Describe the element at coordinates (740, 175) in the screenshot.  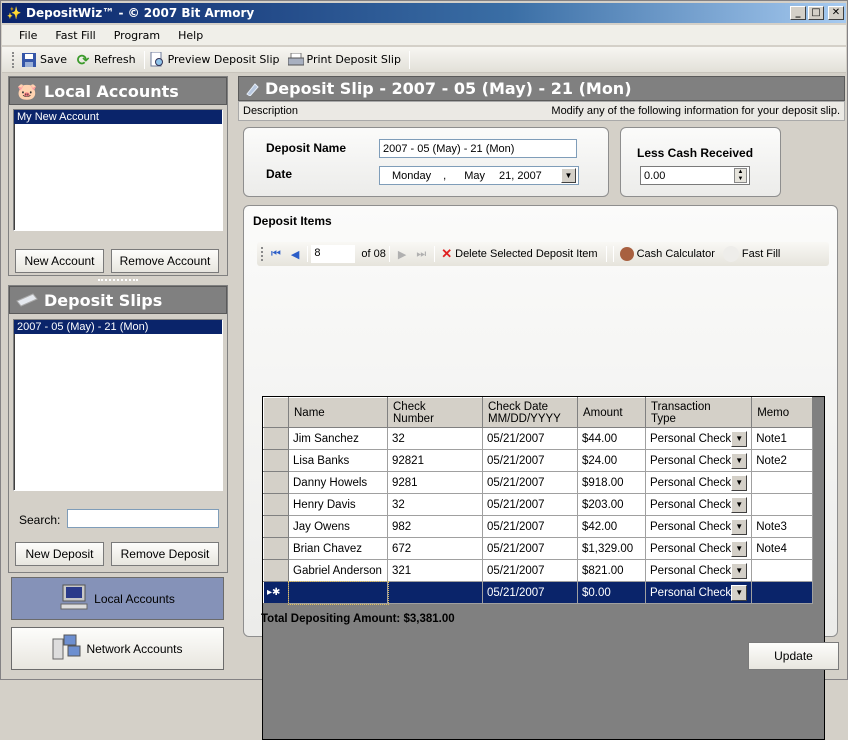
I see `spinner-icon: ▲ ▼` at that location.